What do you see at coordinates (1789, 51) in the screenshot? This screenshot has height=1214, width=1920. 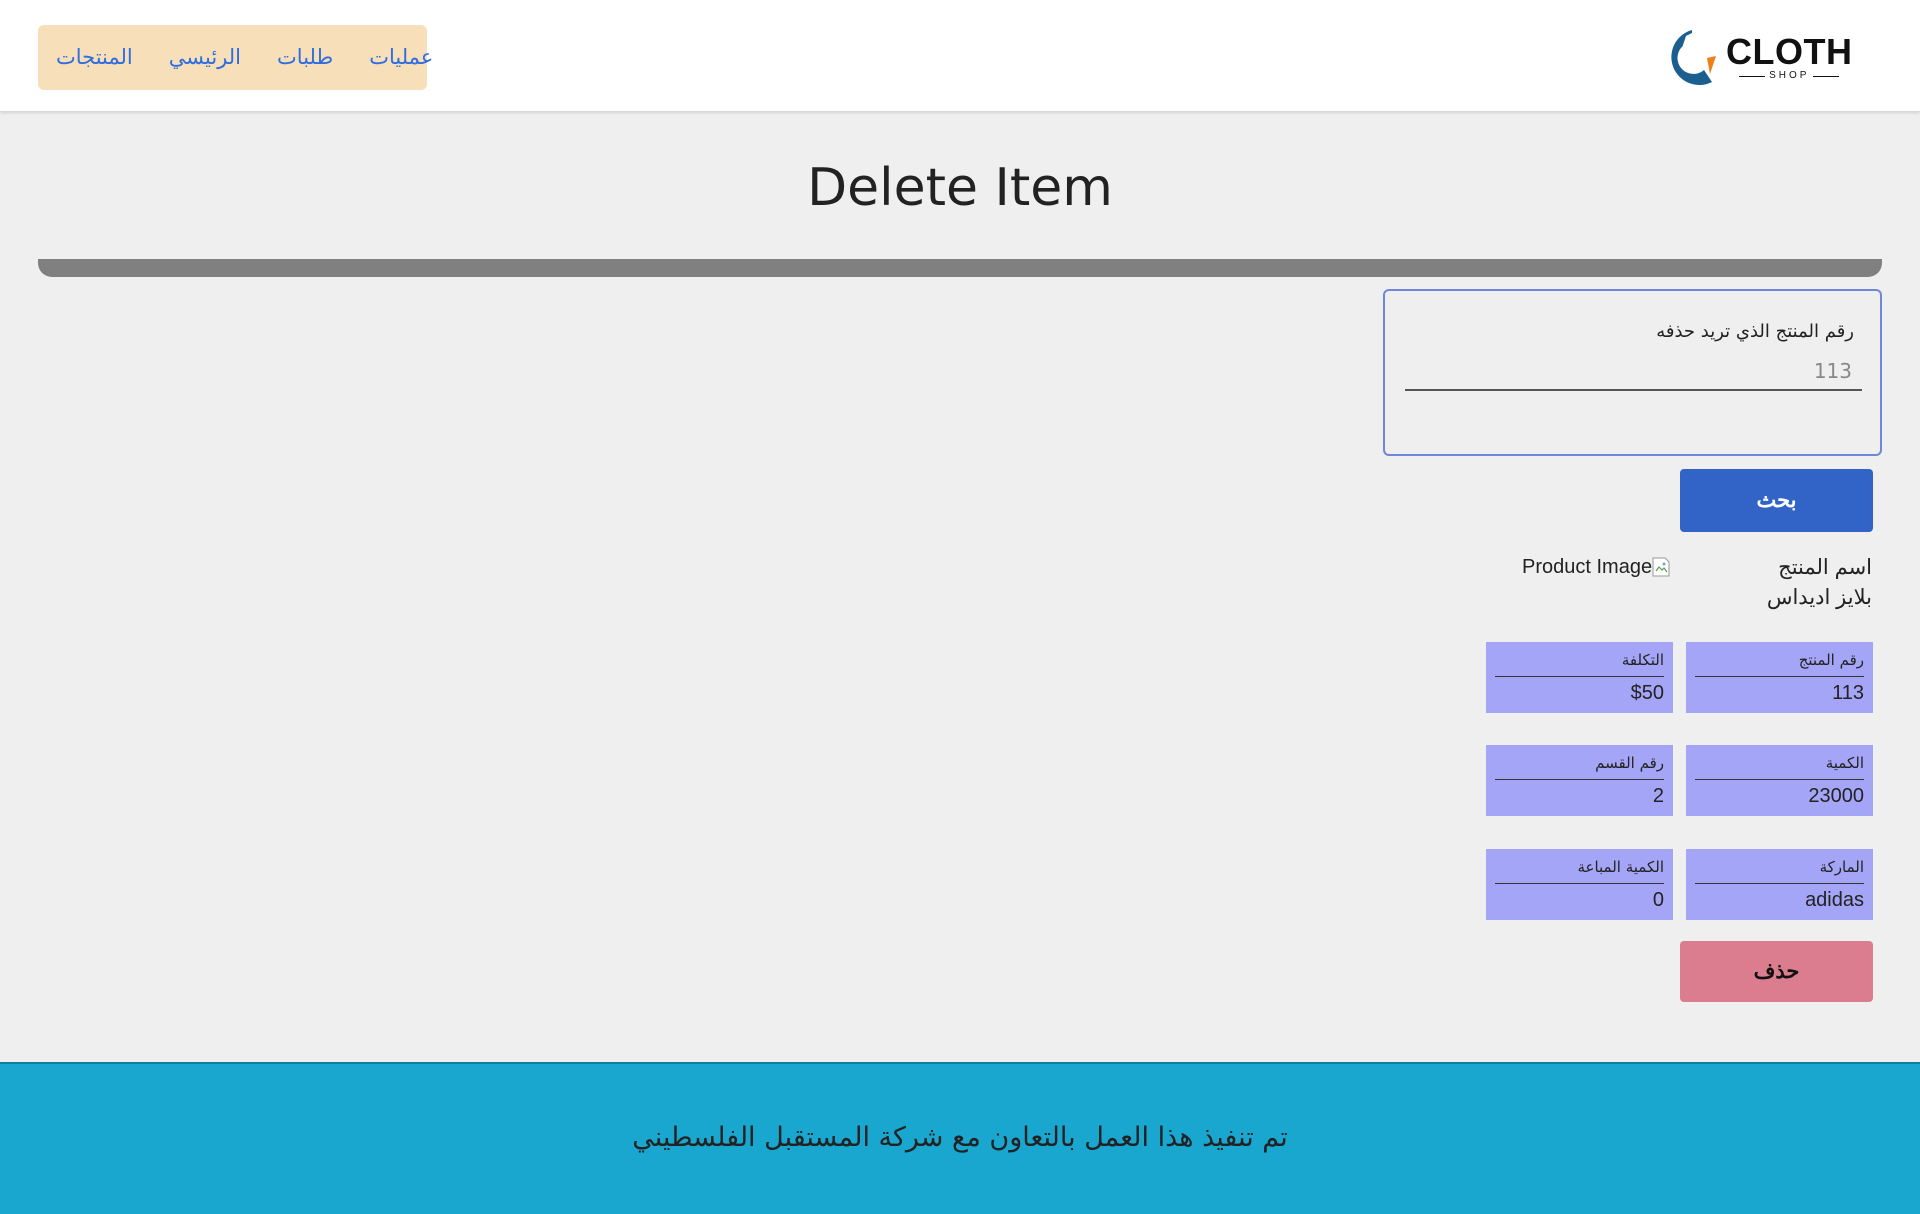 I see `logo-word: CLOTH` at bounding box center [1789, 51].